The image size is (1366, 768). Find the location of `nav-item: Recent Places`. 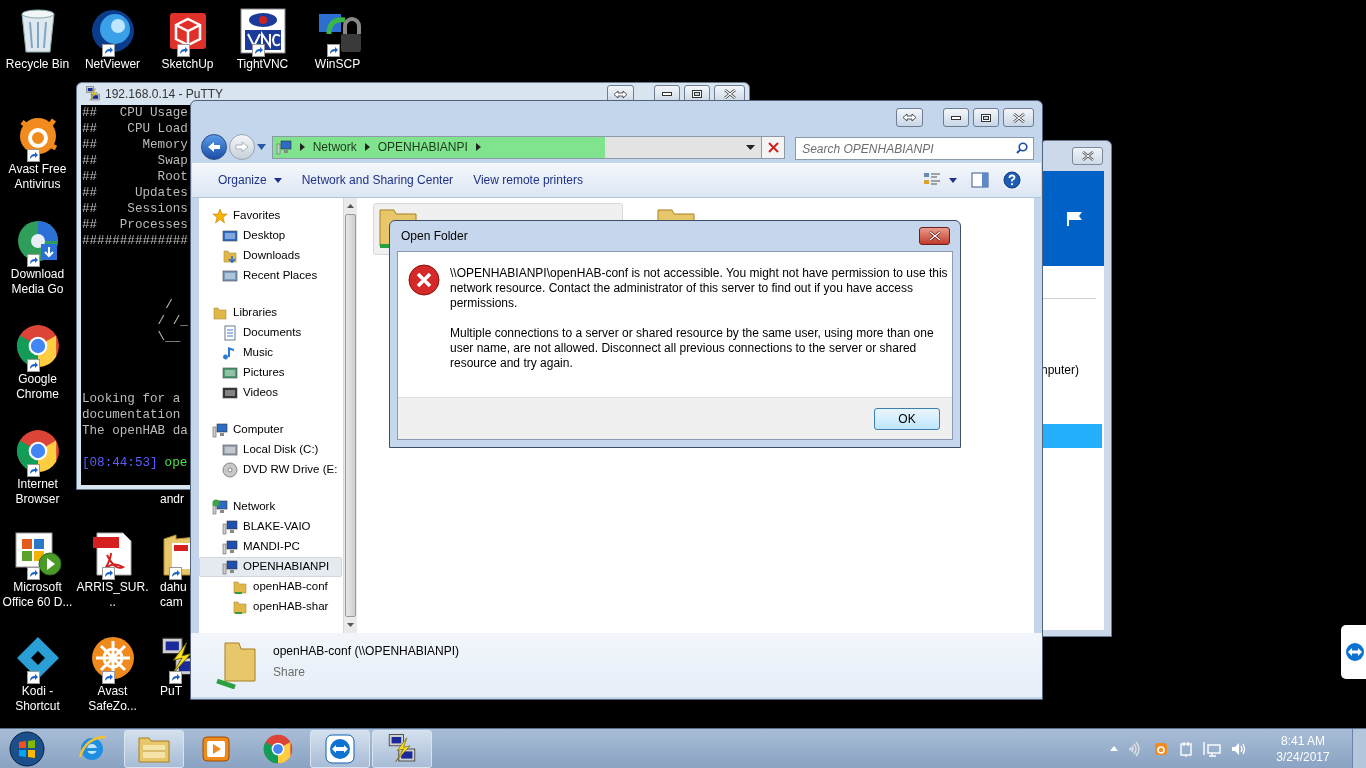

nav-item: Recent Places is located at coordinates (270, 276).